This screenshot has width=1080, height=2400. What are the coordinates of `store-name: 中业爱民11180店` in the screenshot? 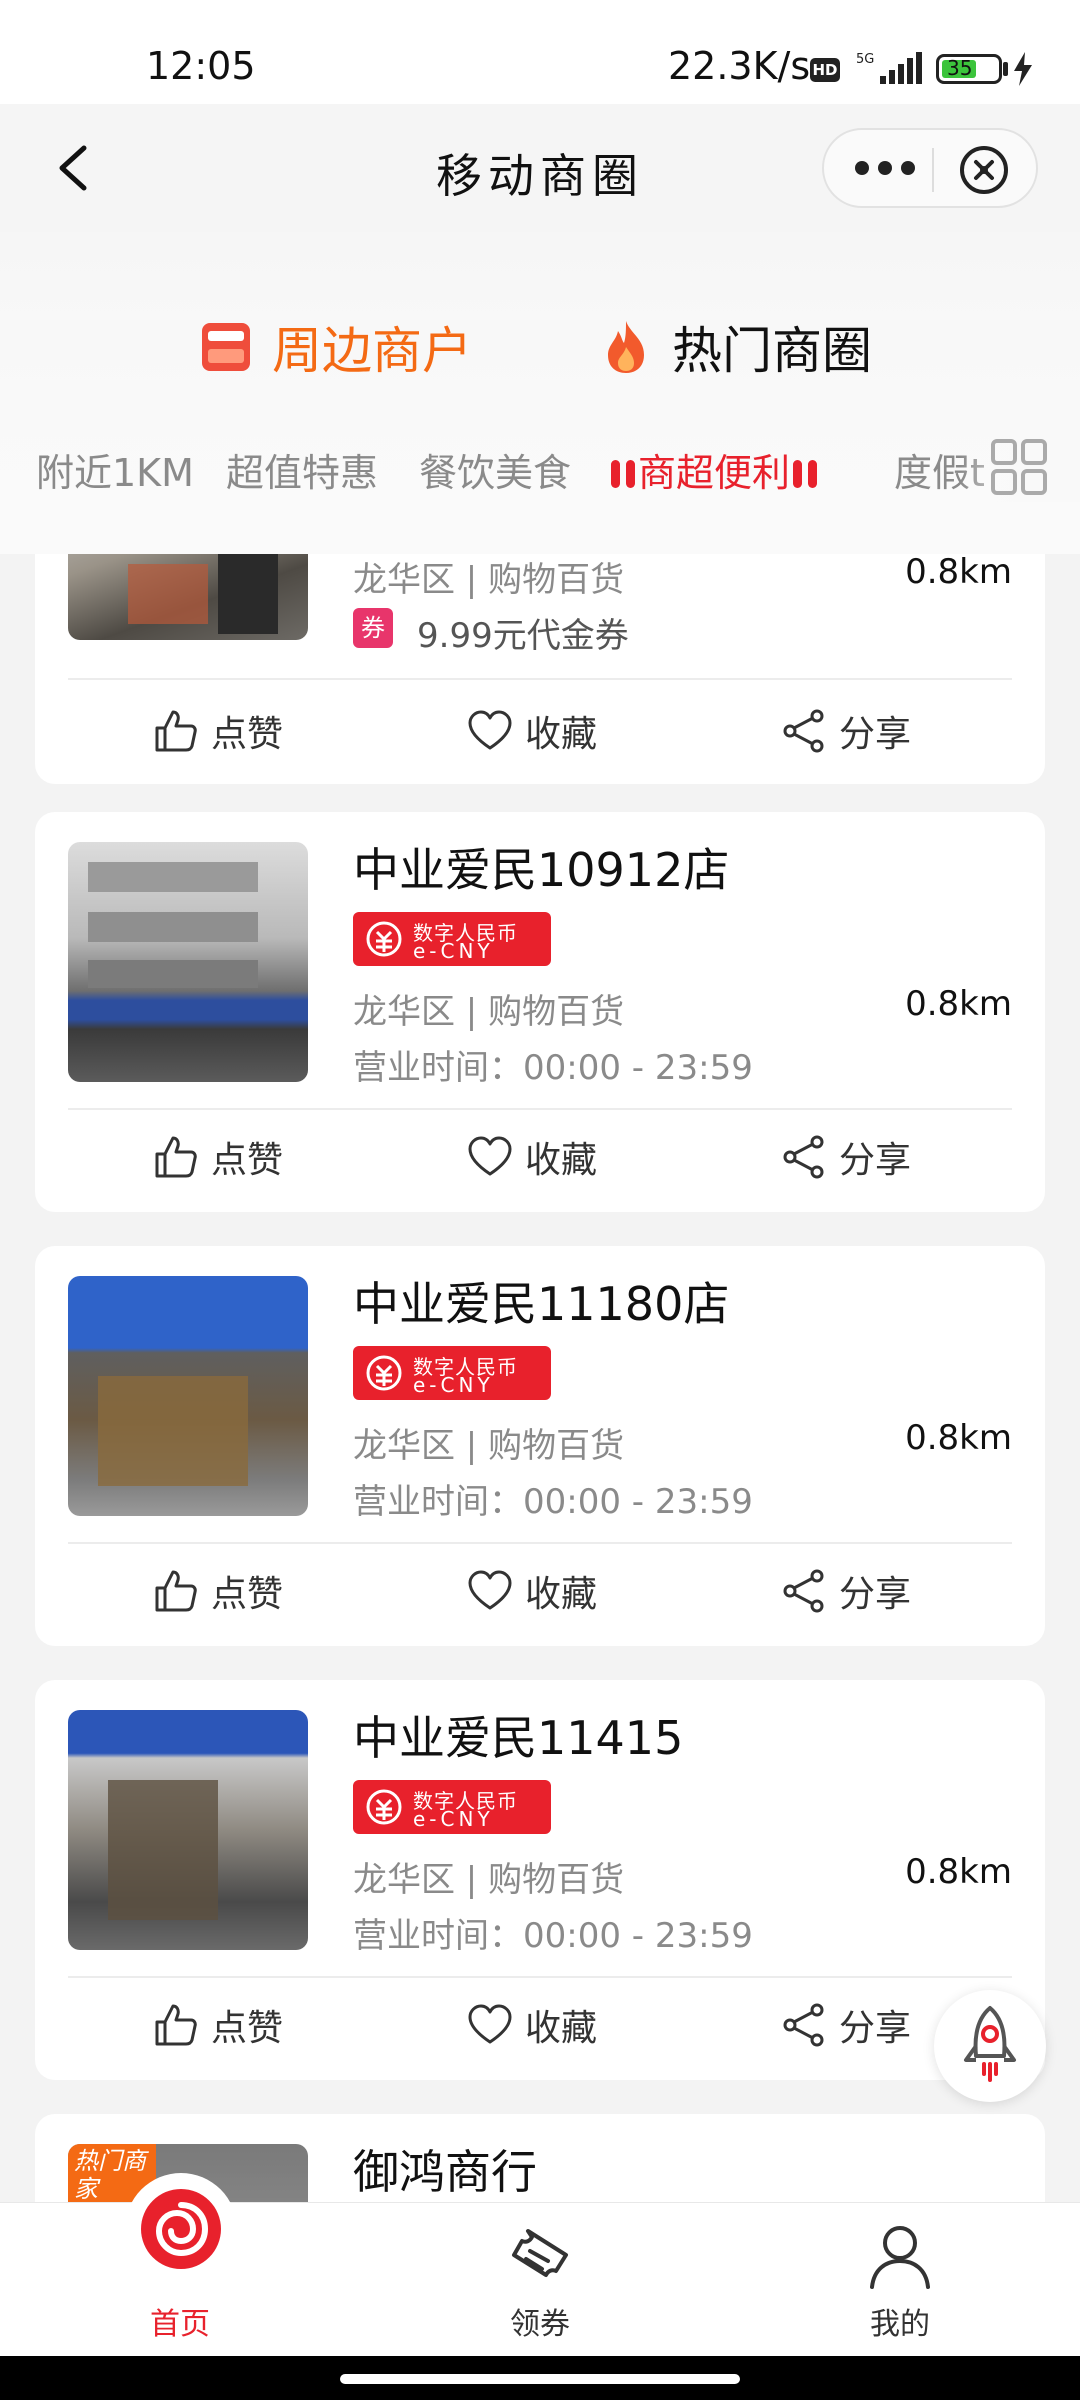 It's located at (541, 1304).